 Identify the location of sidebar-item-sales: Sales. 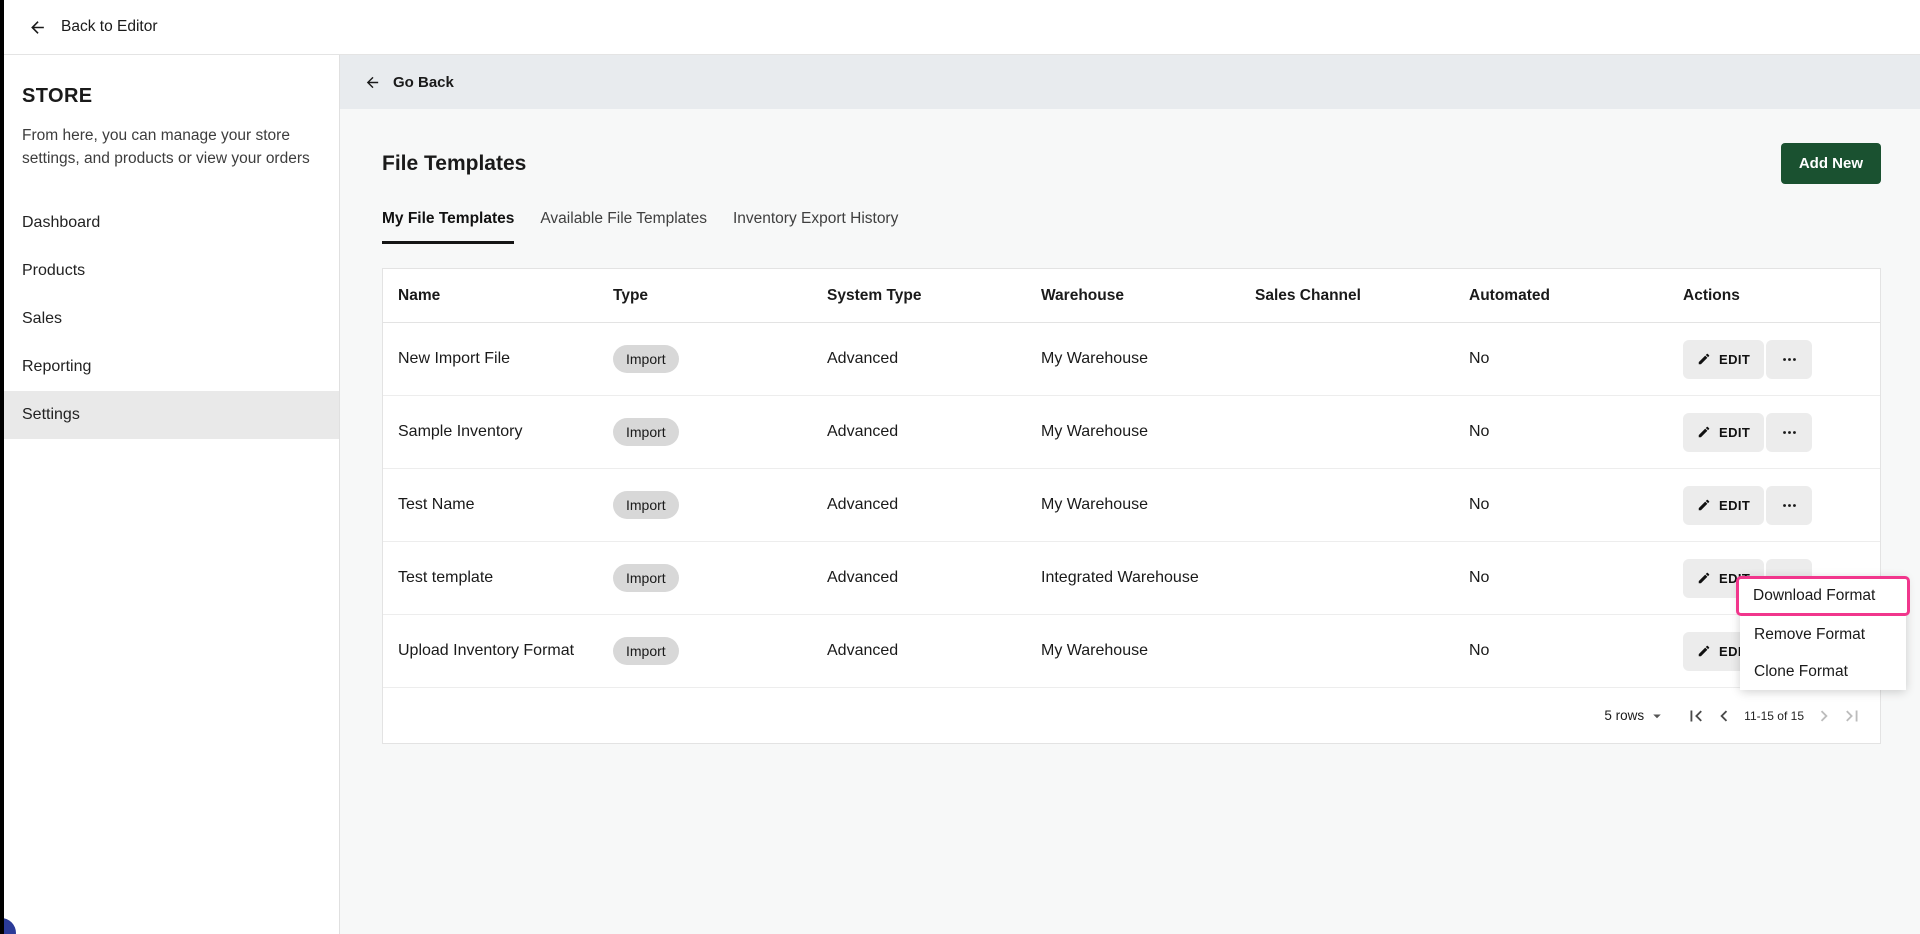
(169, 319).